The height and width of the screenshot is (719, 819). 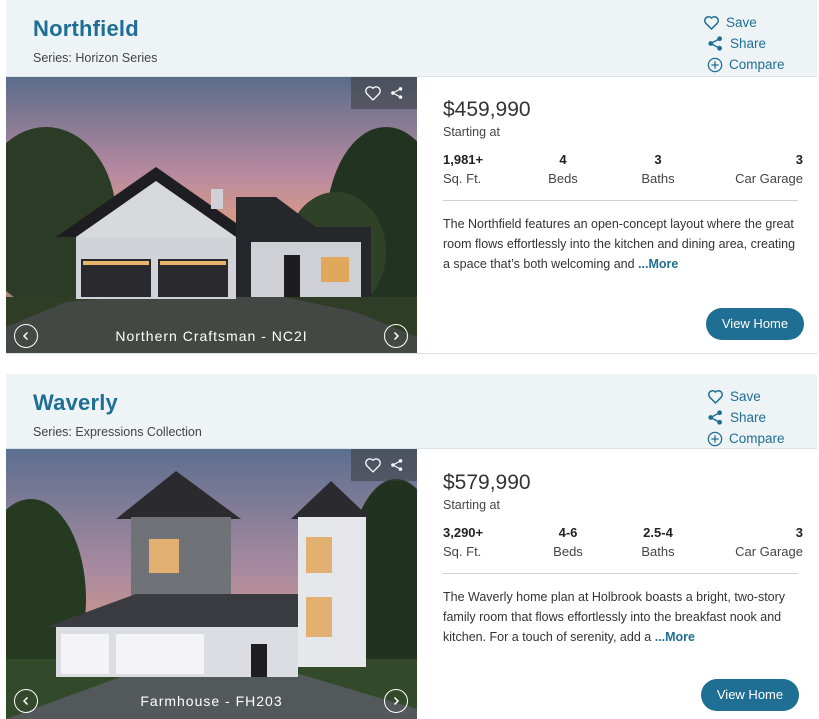 I want to click on home-name: Waverly, so click(x=75, y=403).